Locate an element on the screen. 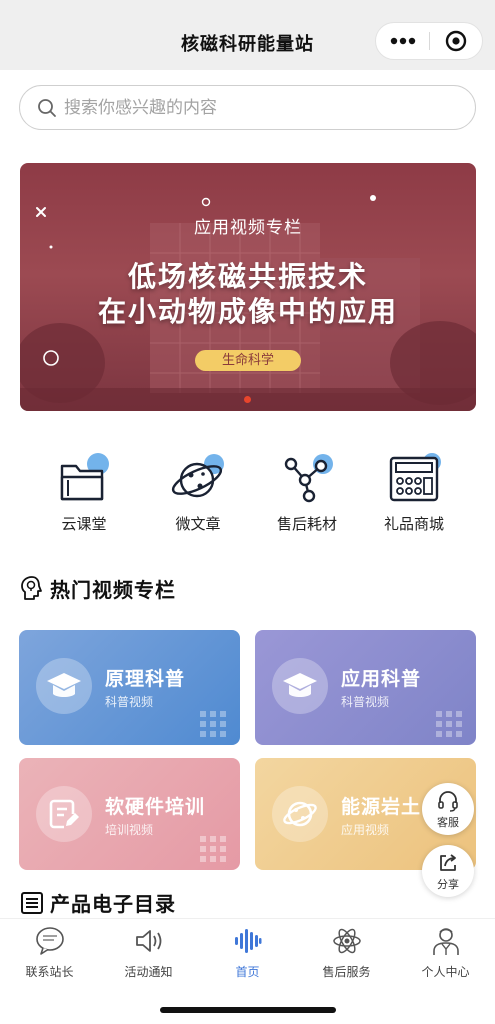 This screenshot has width=495, height=1024. section-catalog-heading: 产品电子目录 is located at coordinates (98, 902).